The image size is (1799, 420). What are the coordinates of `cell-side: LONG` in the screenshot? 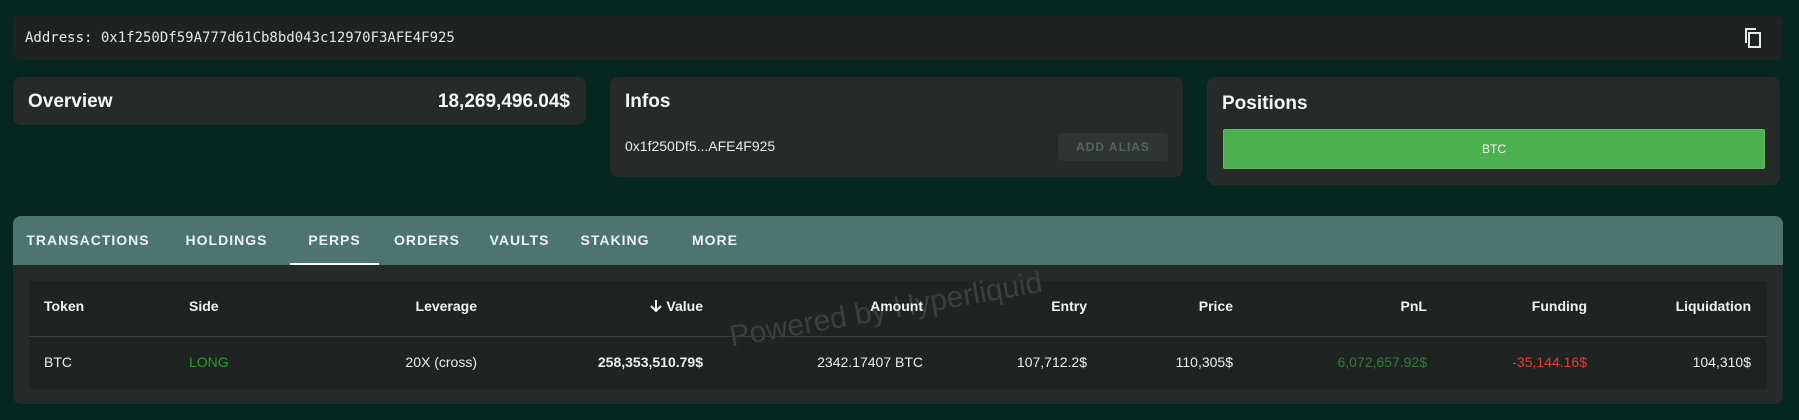 It's located at (209, 362).